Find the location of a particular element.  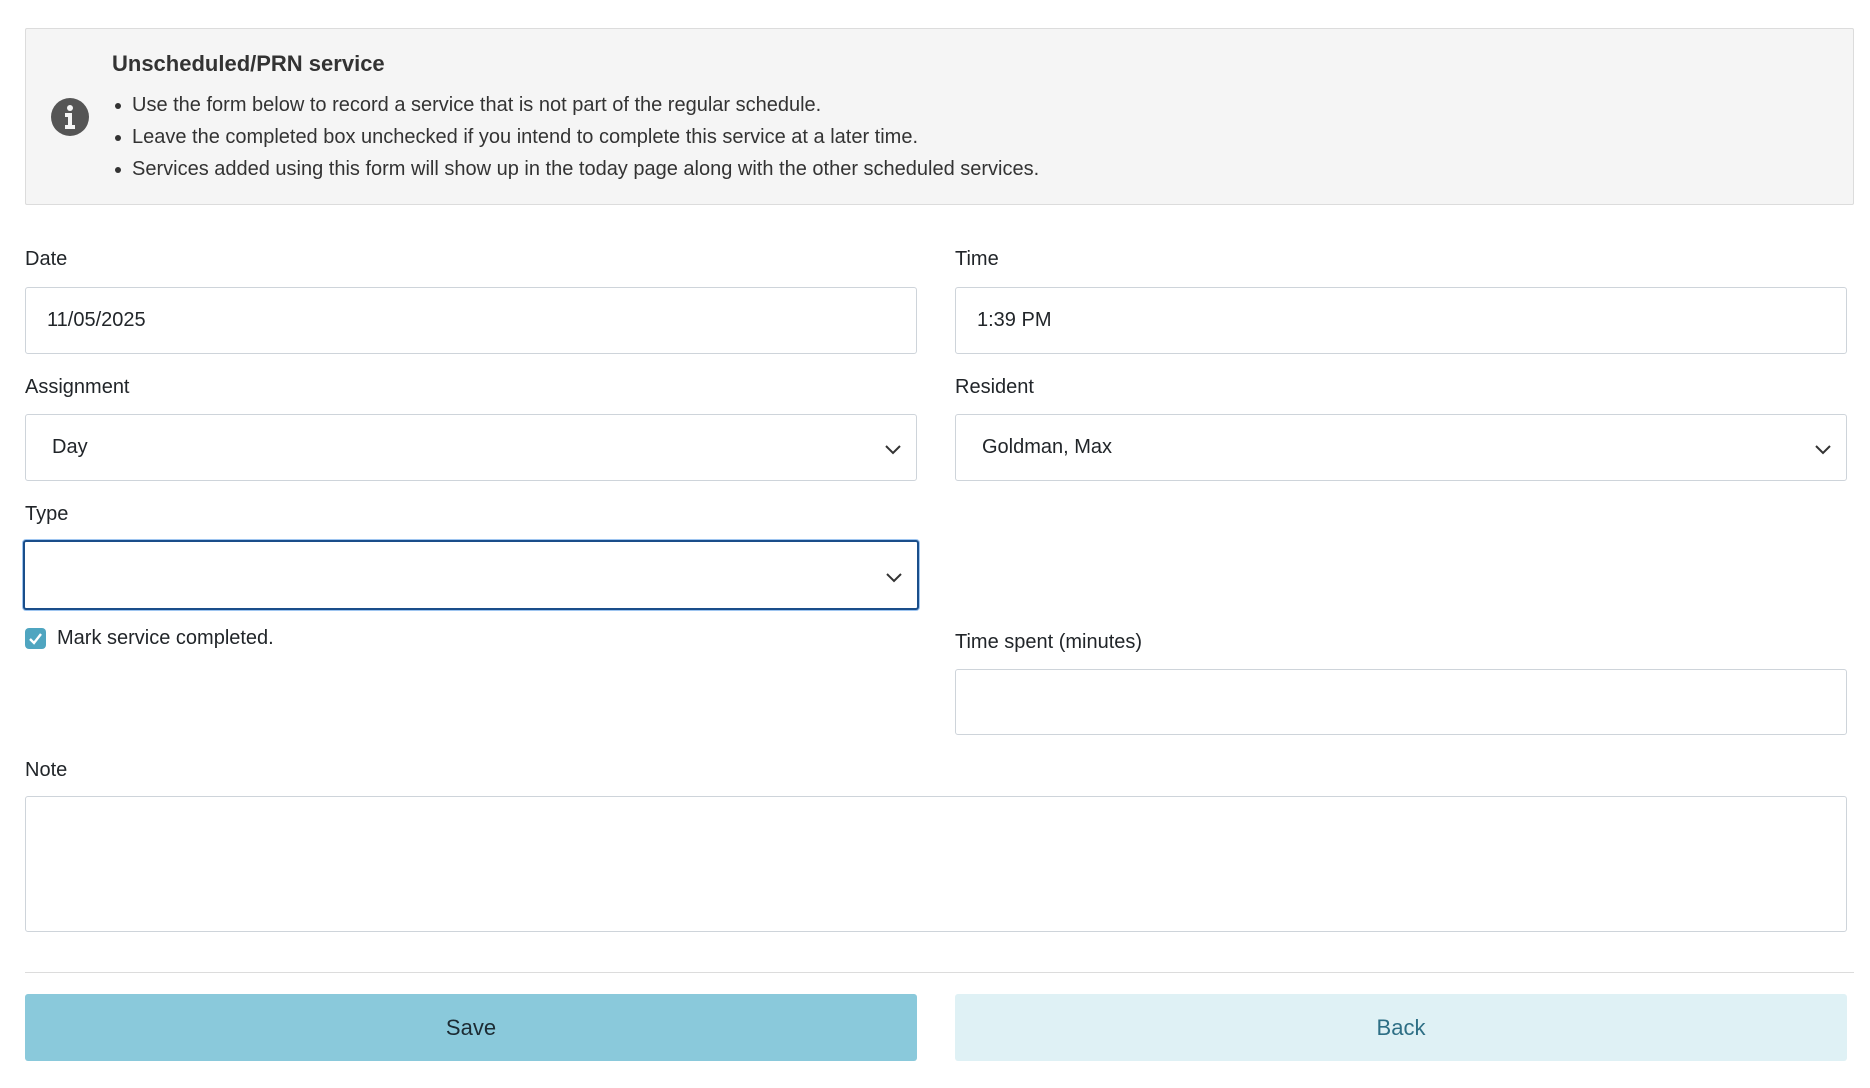

assignment-value: Day is located at coordinates (70, 447).